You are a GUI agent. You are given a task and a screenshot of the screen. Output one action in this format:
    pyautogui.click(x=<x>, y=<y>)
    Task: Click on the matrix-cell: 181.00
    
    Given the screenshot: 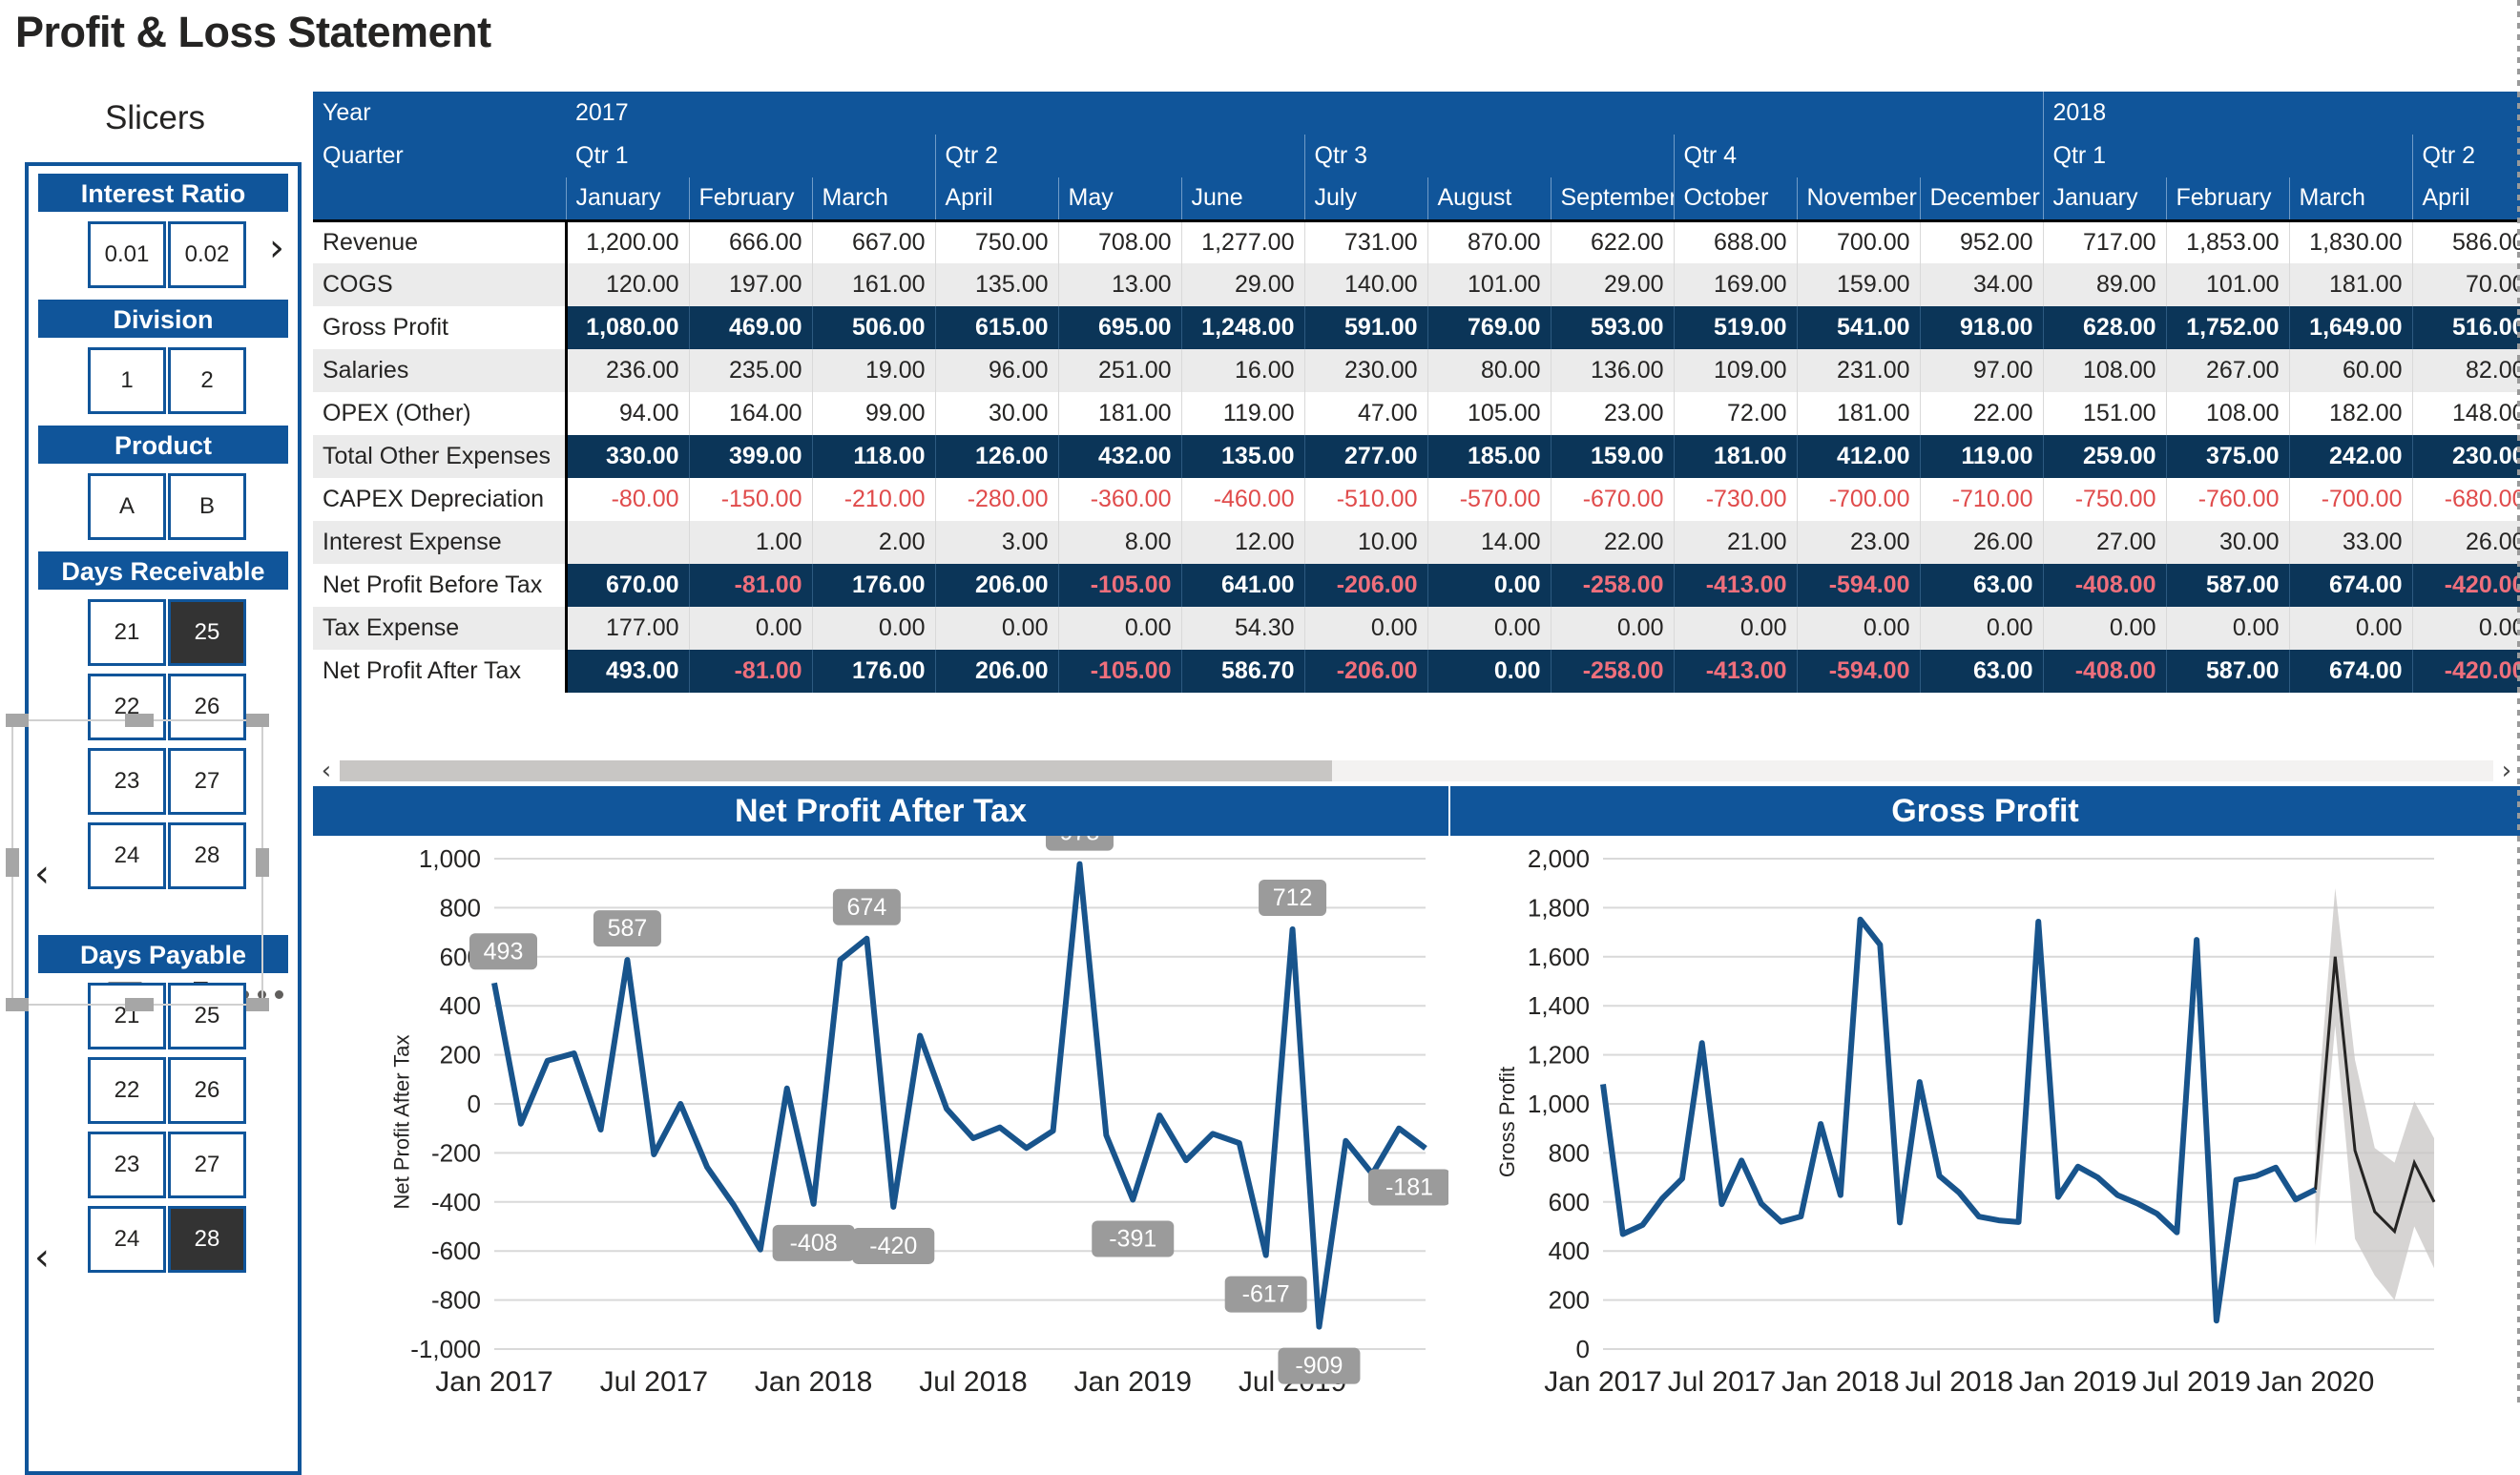 What is the action you would take?
    pyautogui.click(x=1119, y=413)
    